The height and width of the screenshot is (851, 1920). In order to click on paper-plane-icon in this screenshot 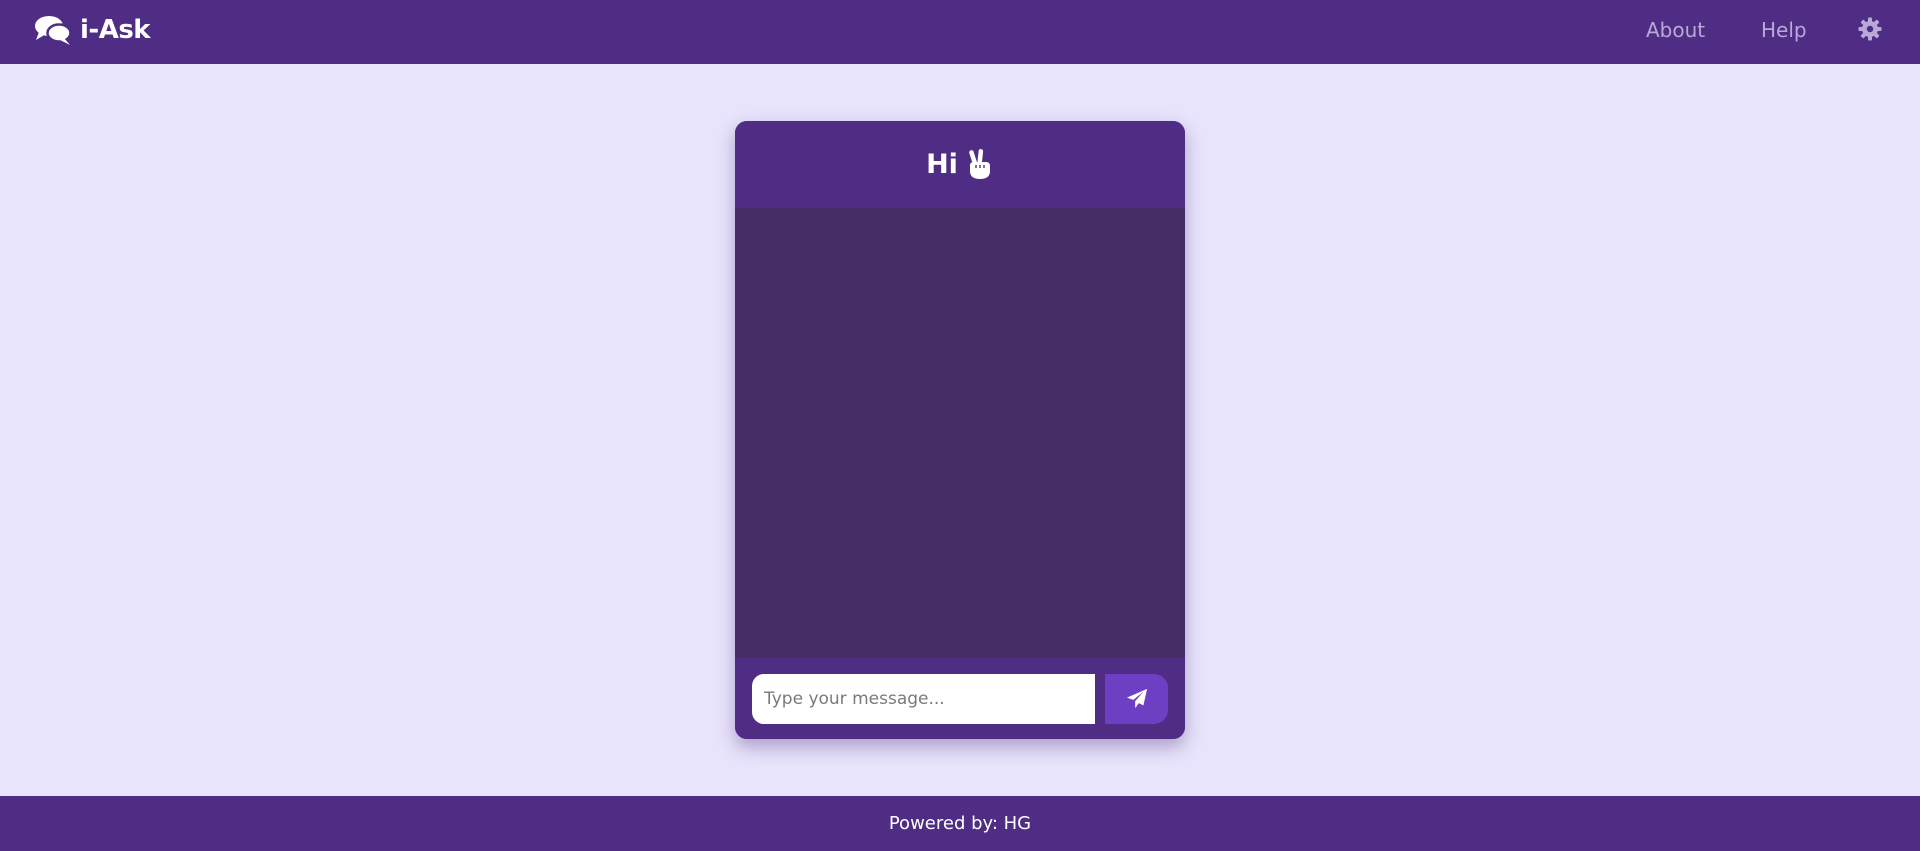, I will do `click(1136, 698)`.